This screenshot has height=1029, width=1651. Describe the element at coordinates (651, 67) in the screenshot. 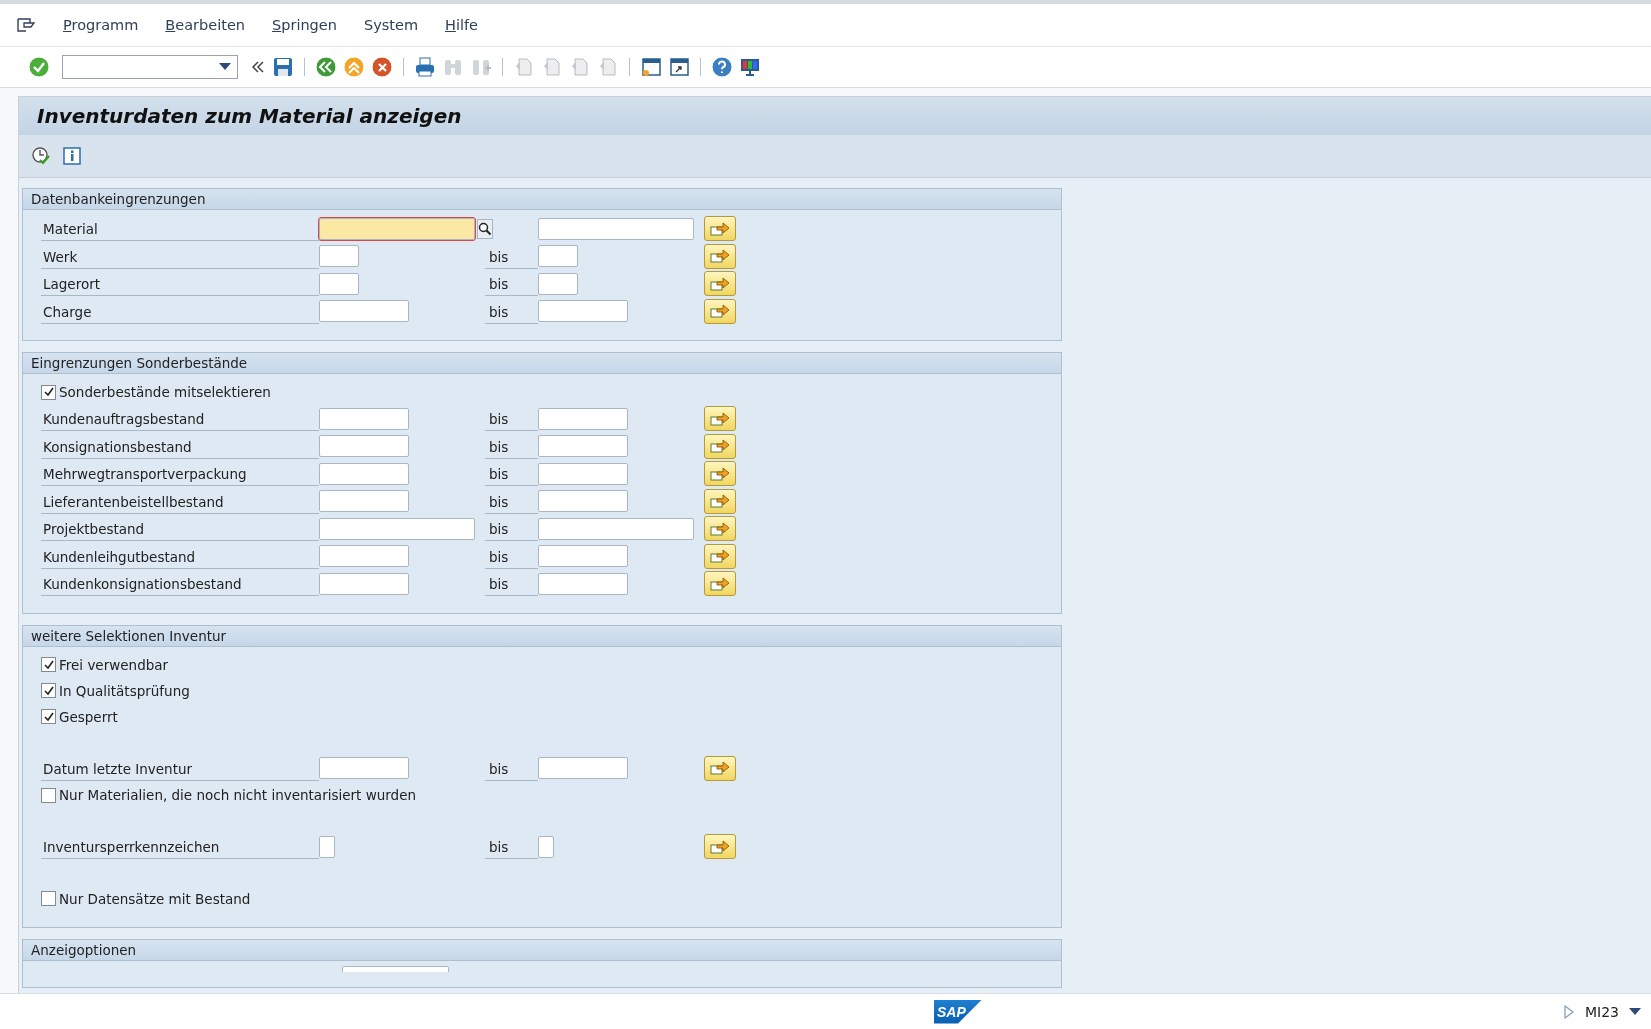

I see `new-window-icon` at that location.